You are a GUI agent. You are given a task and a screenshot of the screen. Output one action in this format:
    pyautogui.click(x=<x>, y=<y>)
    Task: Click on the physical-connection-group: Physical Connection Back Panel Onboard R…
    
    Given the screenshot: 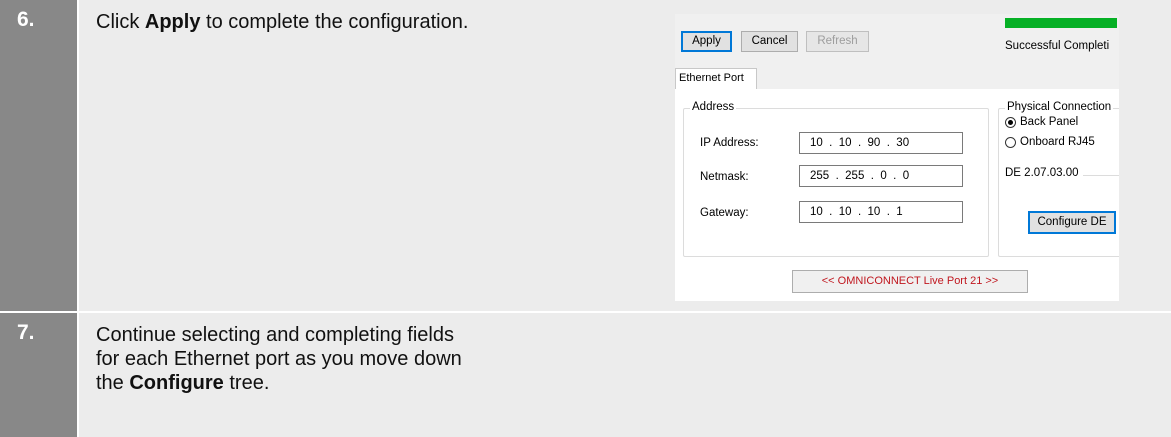 What is the action you would take?
    pyautogui.click(x=1058, y=179)
    